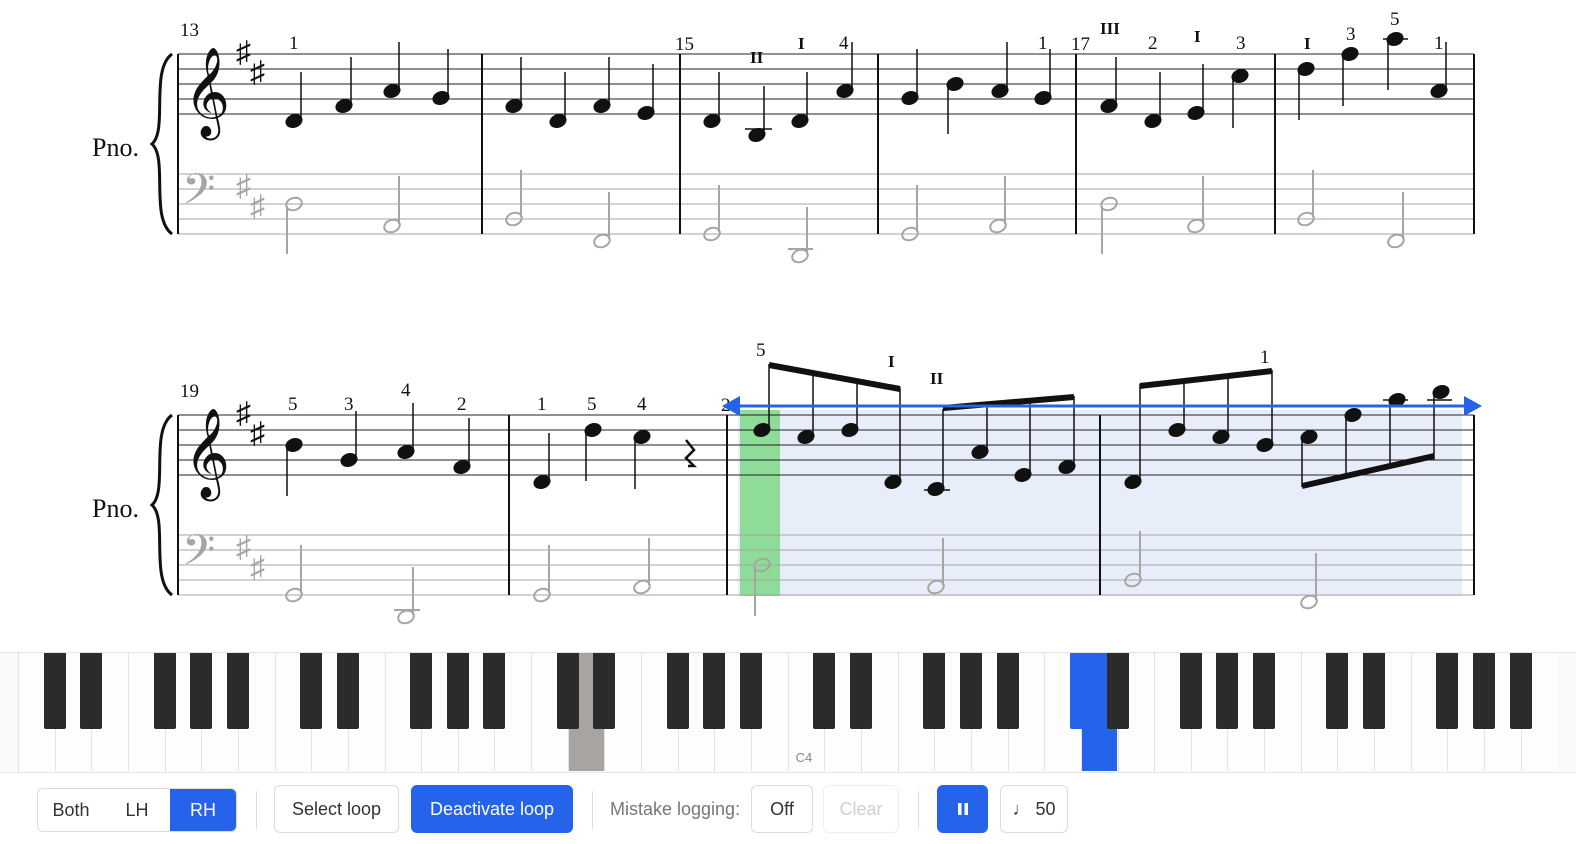 The image size is (1576, 844). What do you see at coordinates (861, 809) in the screenshot?
I see `clear-button: Clear` at bounding box center [861, 809].